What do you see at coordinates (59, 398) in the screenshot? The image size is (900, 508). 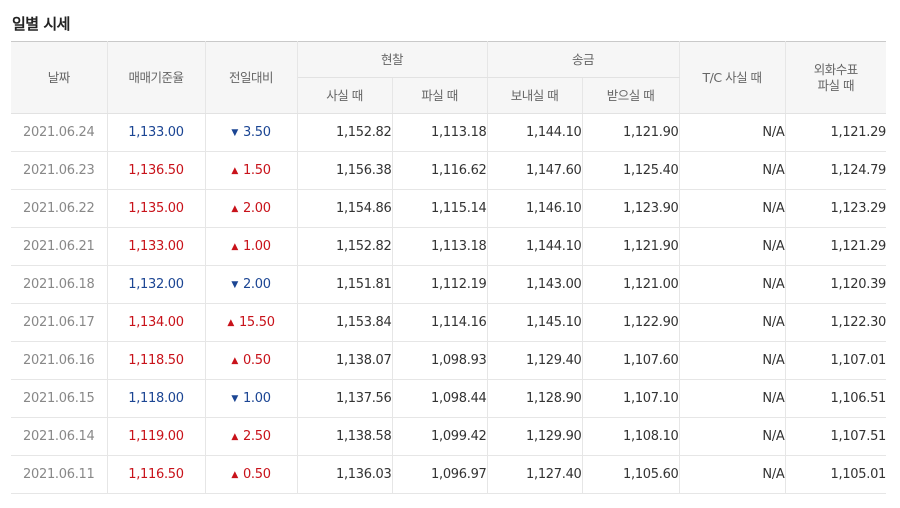 I see `date-cell: 2021.06.15` at bounding box center [59, 398].